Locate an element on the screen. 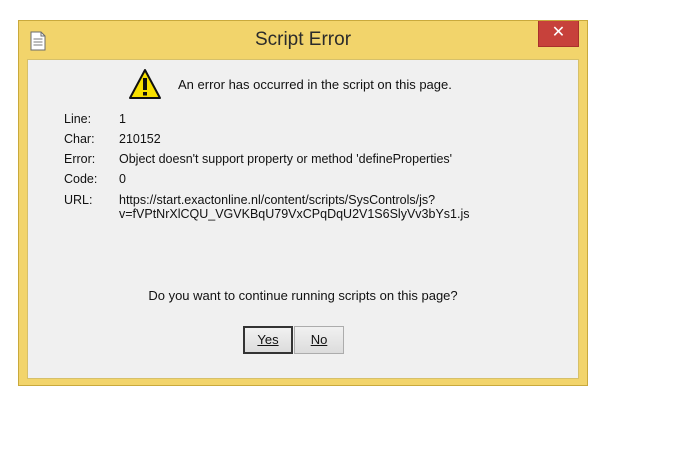 This screenshot has height=472, width=680. detail-value: 1 is located at coordinates (122, 119).